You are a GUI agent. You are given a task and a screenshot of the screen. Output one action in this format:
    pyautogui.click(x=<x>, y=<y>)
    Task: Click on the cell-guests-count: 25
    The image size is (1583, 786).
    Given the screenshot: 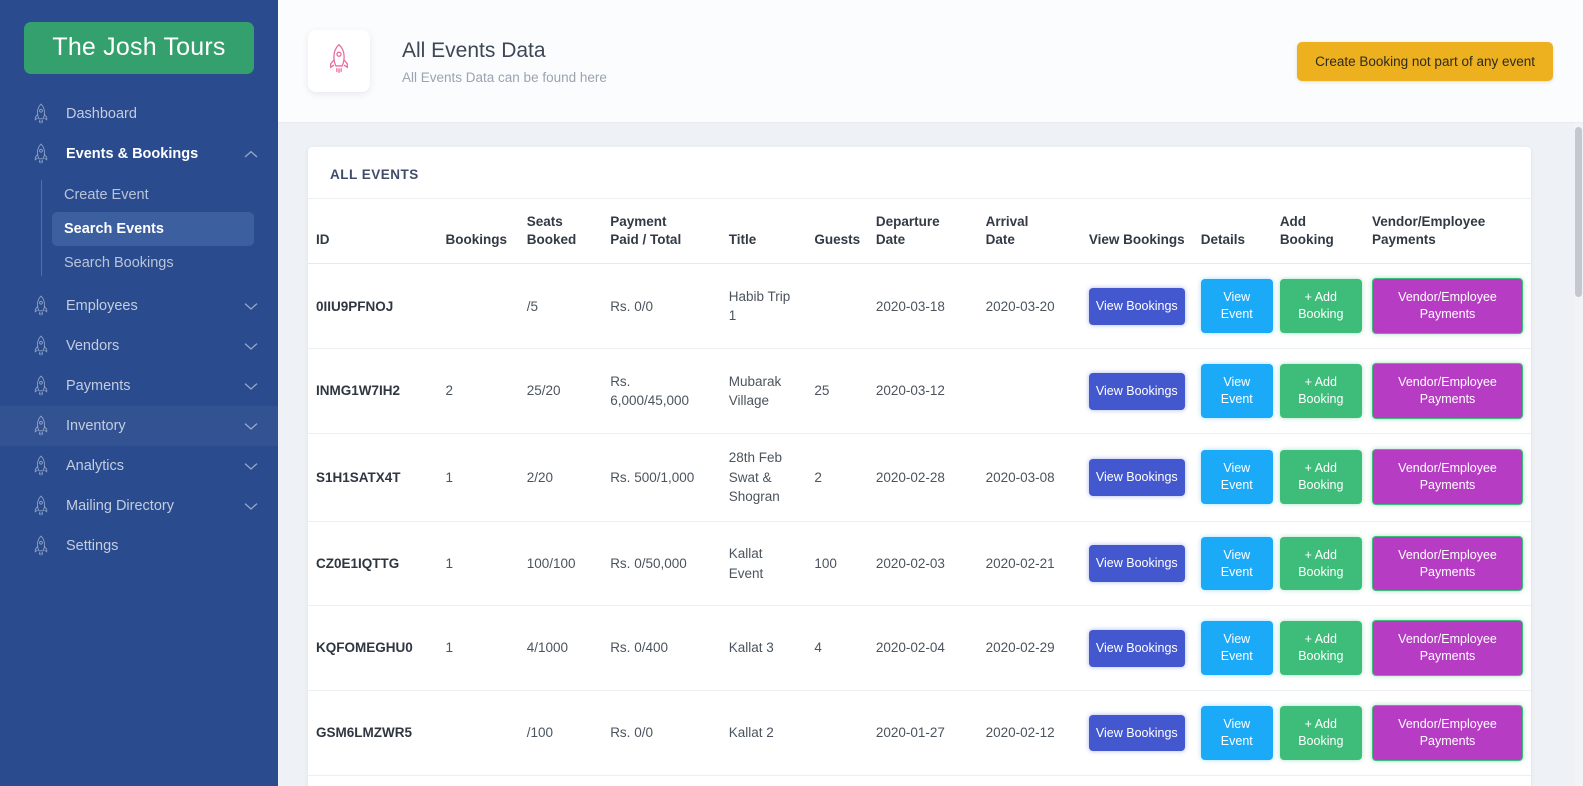 What is the action you would take?
    pyautogui.click(x=837, y=391)
    